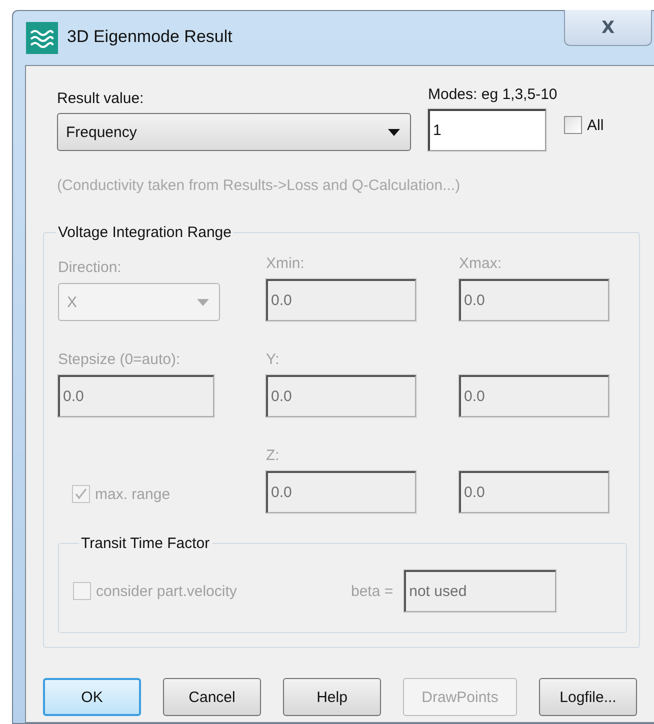 The width and height of the screenshot is (654, 724). What do you see at coordinates (259, 185) in the screenshot?
I see `conductivity-note: (Conductivity taken from Results->Loss and Q-Calculation...)` at bounding box center [259, 185].